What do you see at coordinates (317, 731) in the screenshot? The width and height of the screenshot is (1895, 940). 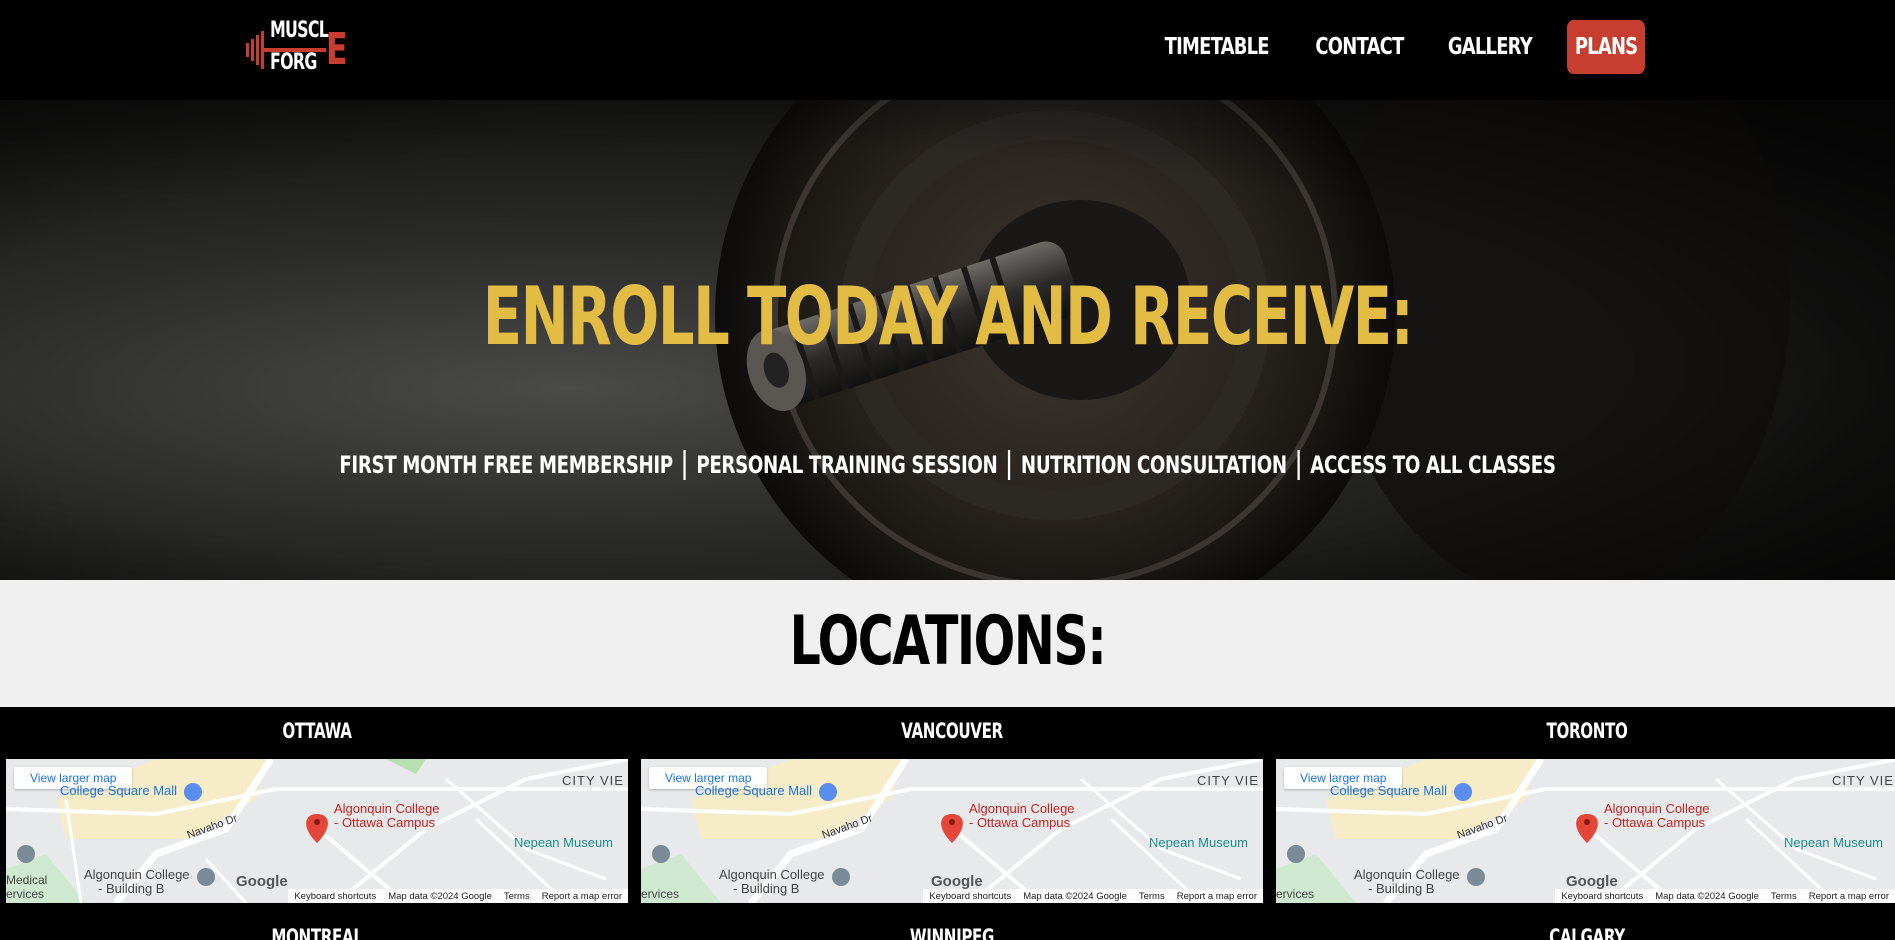 I see `city-name: OTTAWA` at bounding box center [317, 731].